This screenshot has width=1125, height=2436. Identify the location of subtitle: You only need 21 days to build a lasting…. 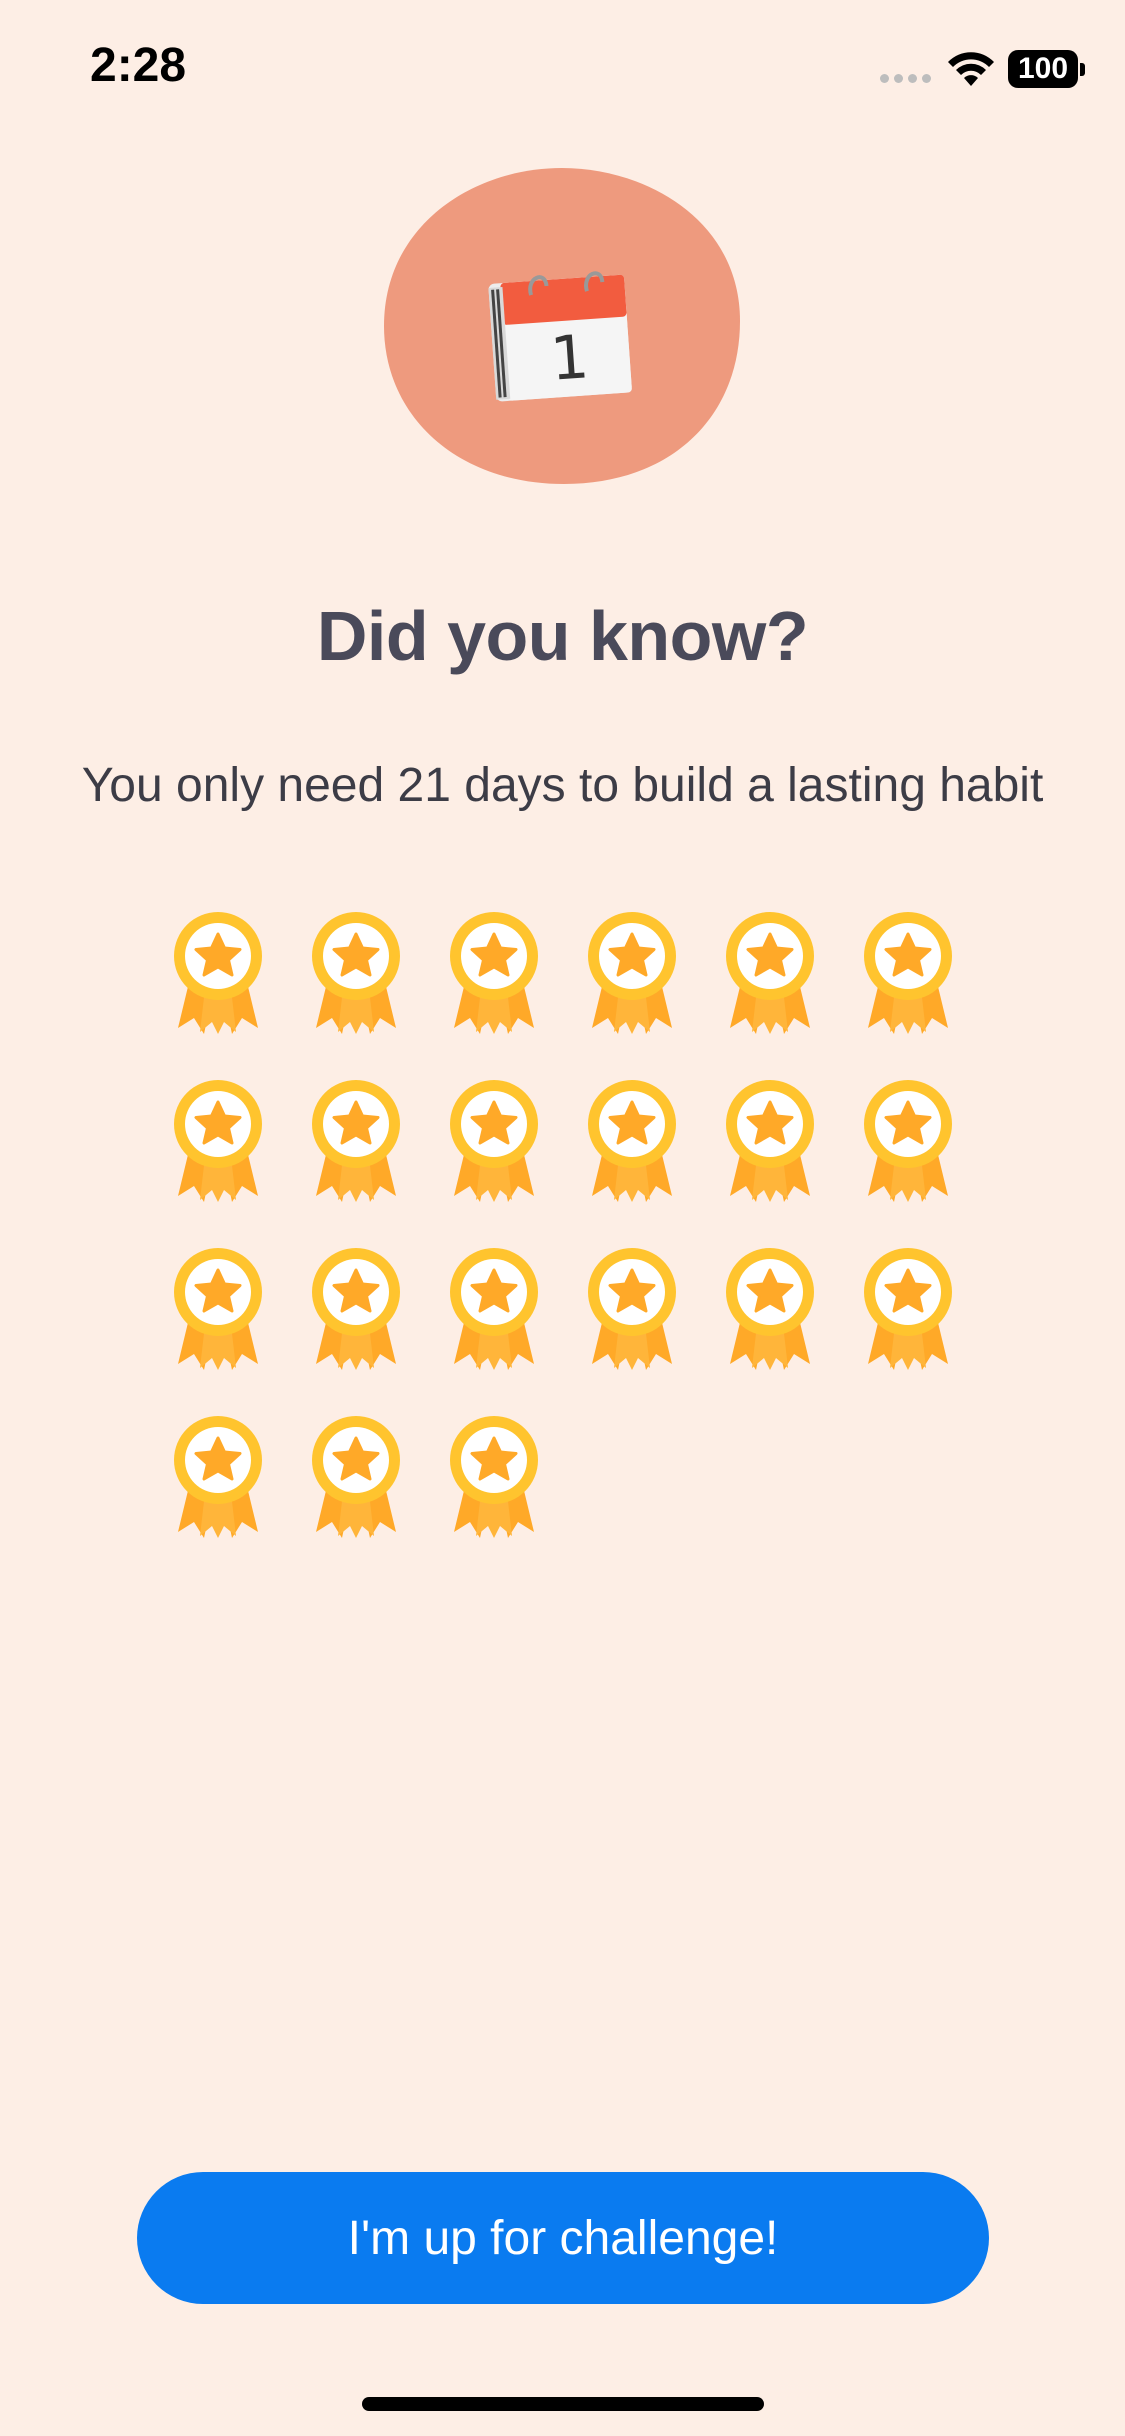
(562, 785).